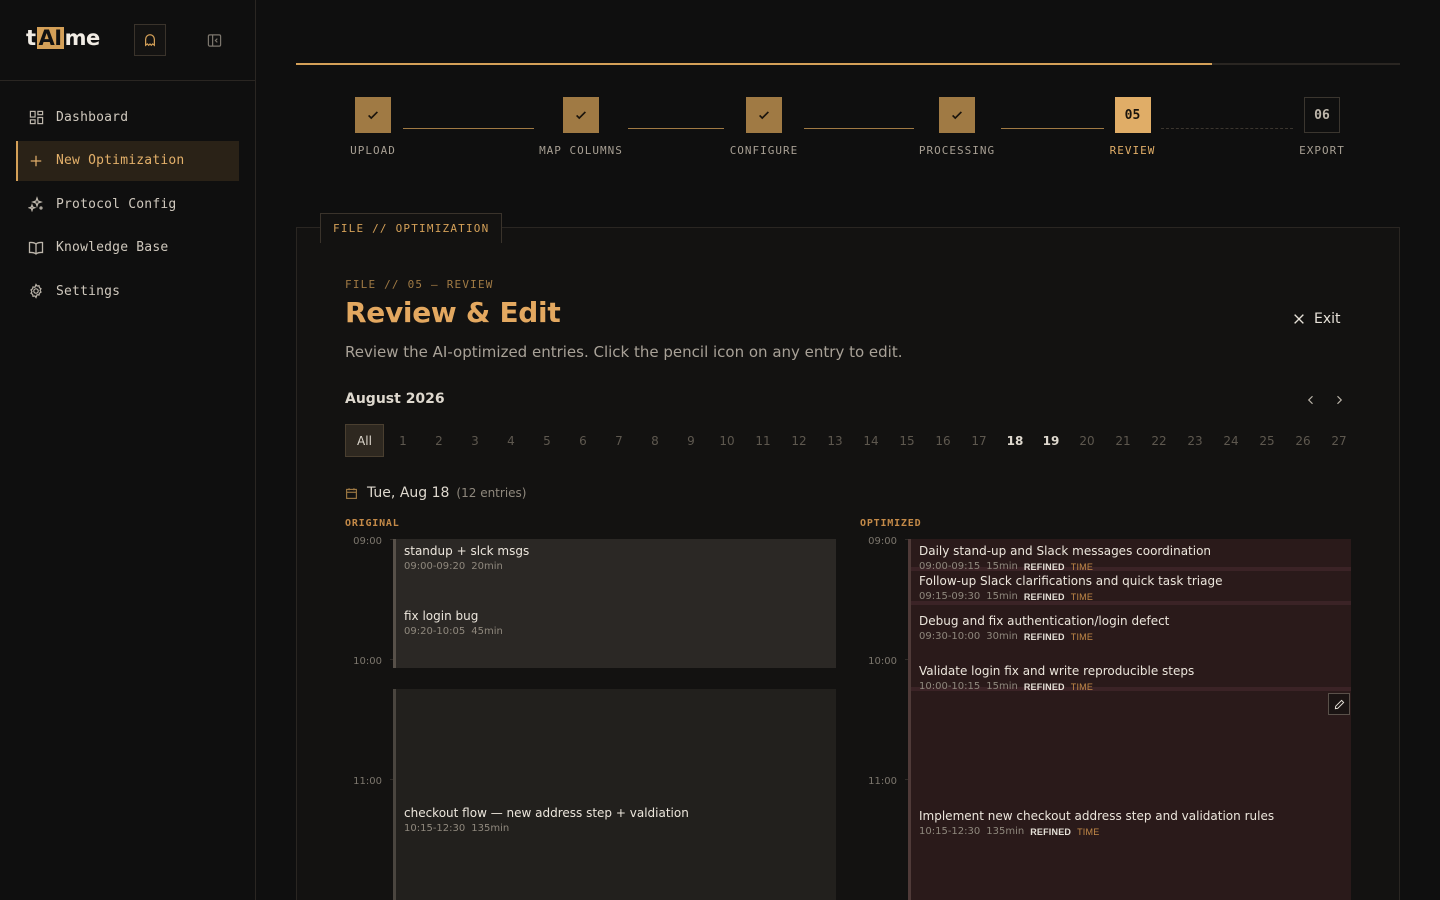 The height and width of the screenshot is (900, 1440). I want to click on step-map-columns: MAP COLUMNS, so click(581, 127).